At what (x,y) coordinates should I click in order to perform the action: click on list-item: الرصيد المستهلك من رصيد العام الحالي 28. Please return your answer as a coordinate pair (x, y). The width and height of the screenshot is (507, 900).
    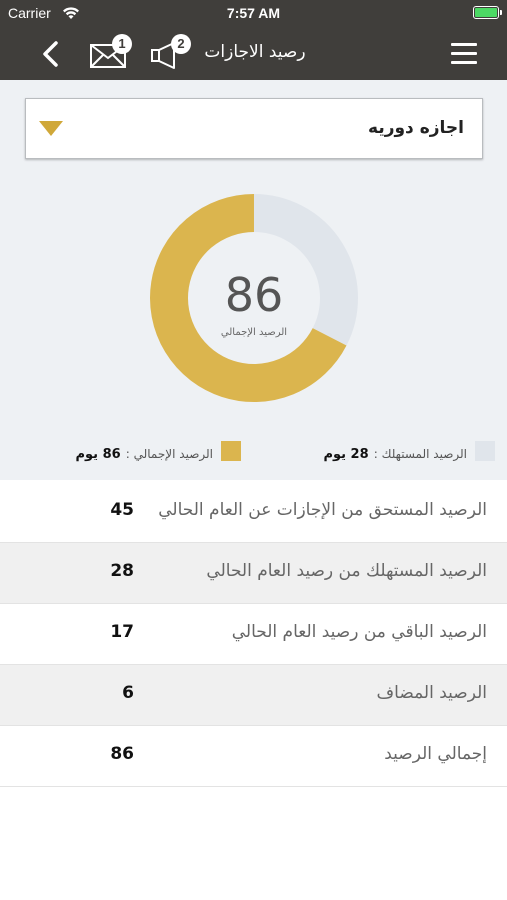
    Looking at the image, I should click on (253, 573).